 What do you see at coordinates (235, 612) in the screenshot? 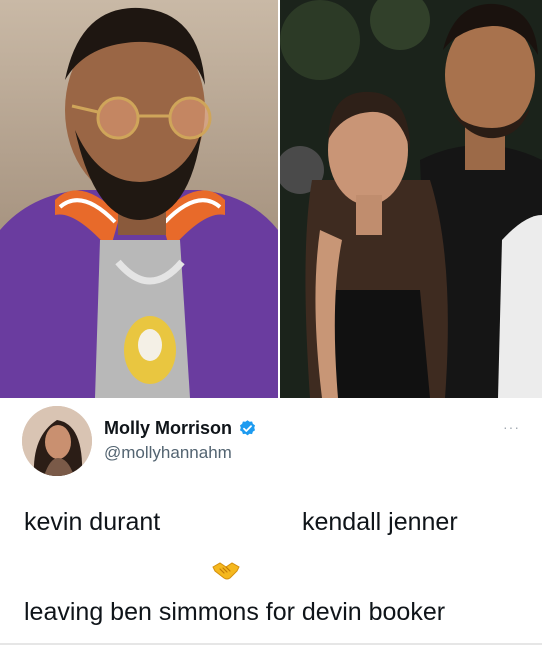
I see `tweet-caption: leaving ben simmons for devin booker` at bounding box center [235, 612].